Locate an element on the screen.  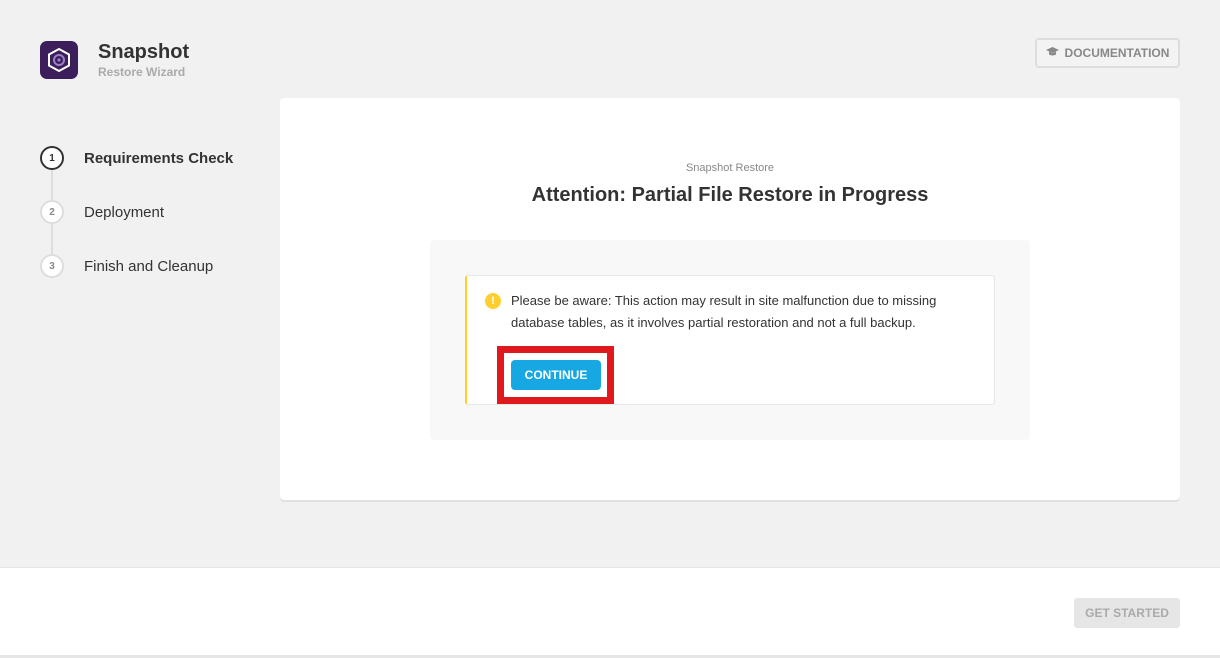
brand: Snapshot Restore Wizard is located at coordinates (143, 60).